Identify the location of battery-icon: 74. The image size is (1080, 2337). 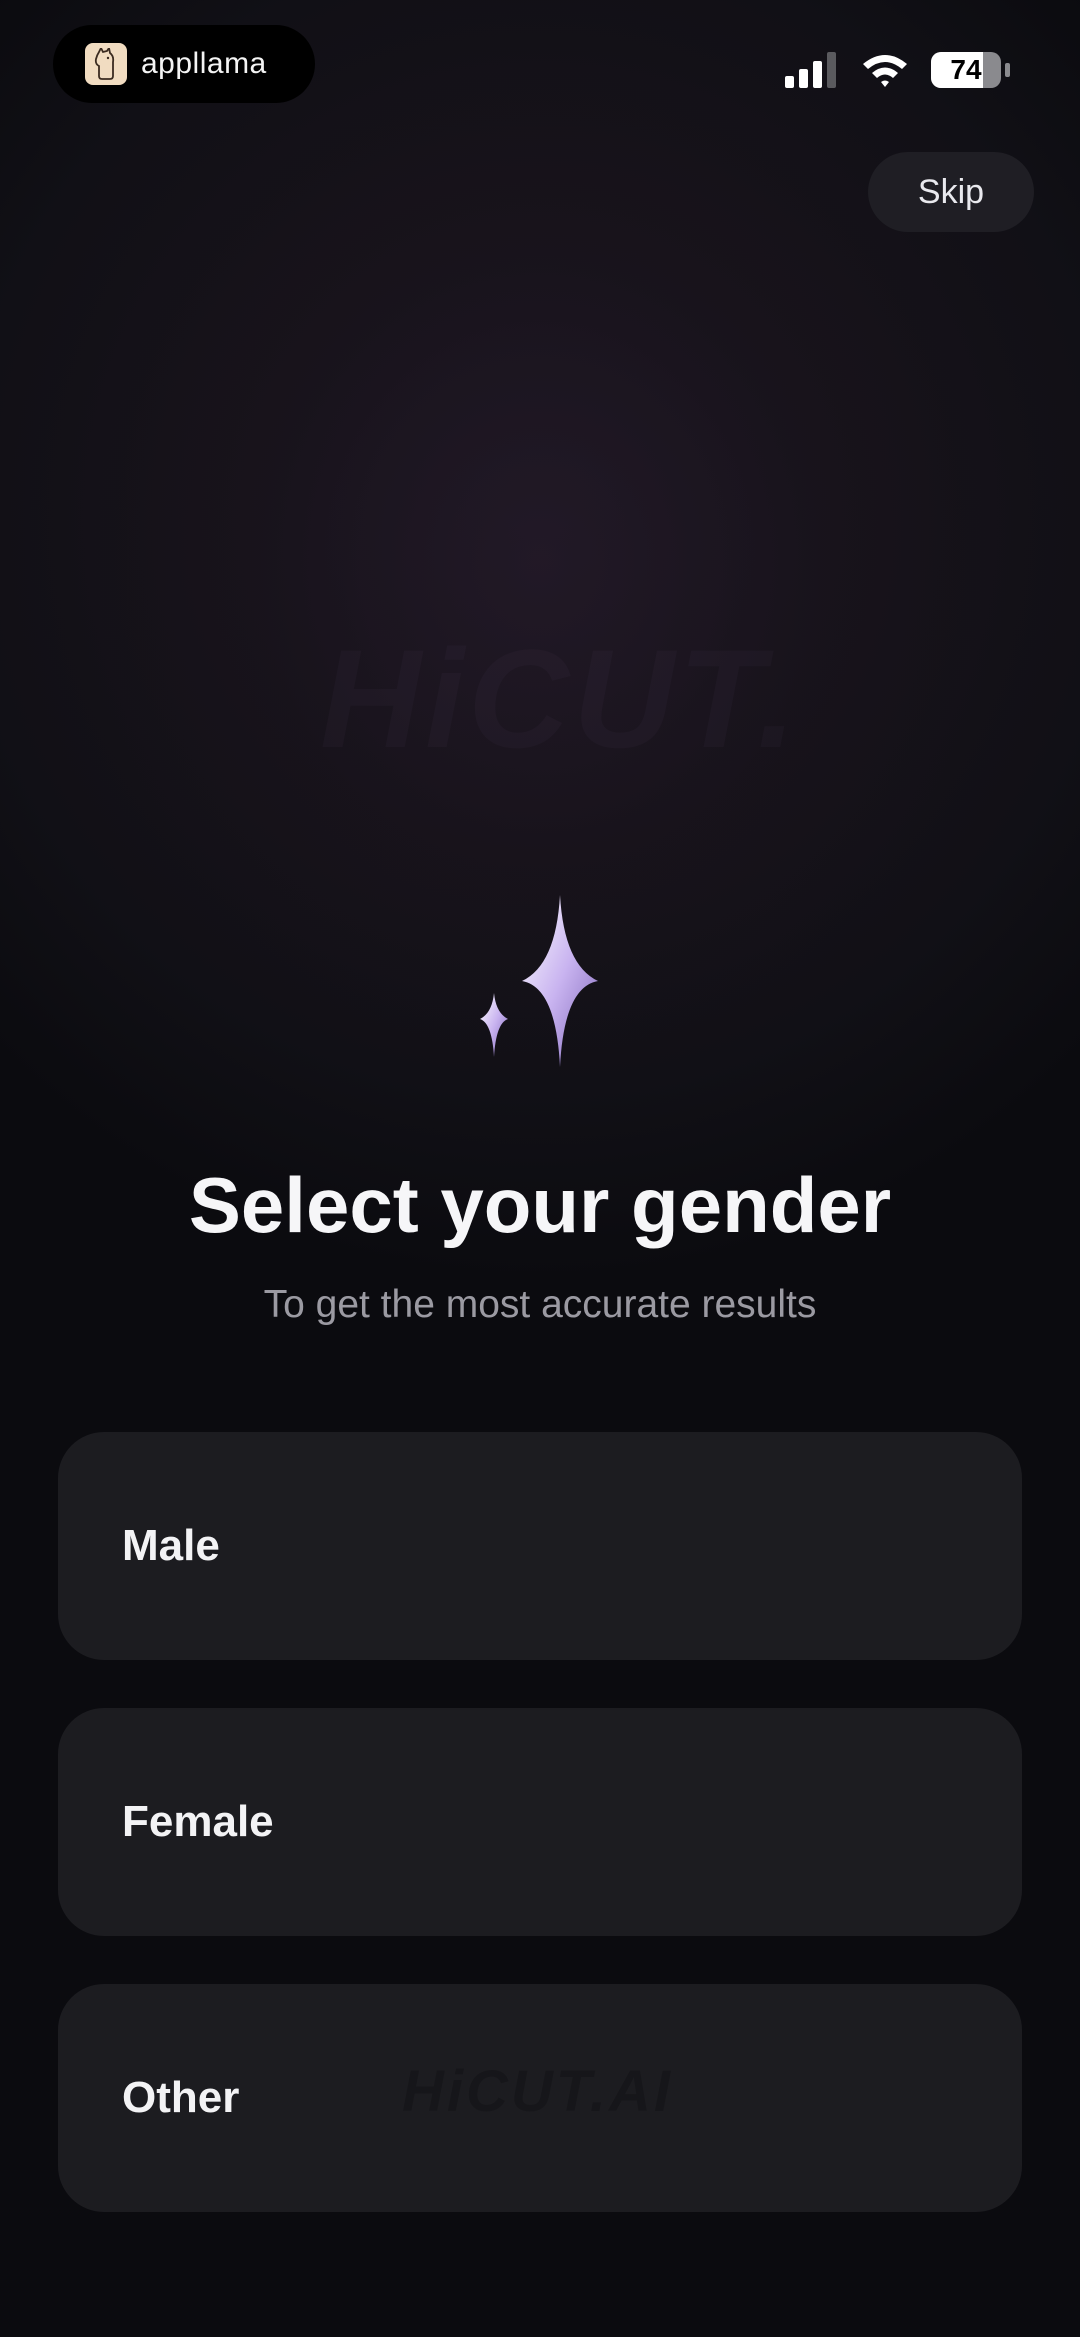
(966, 70).